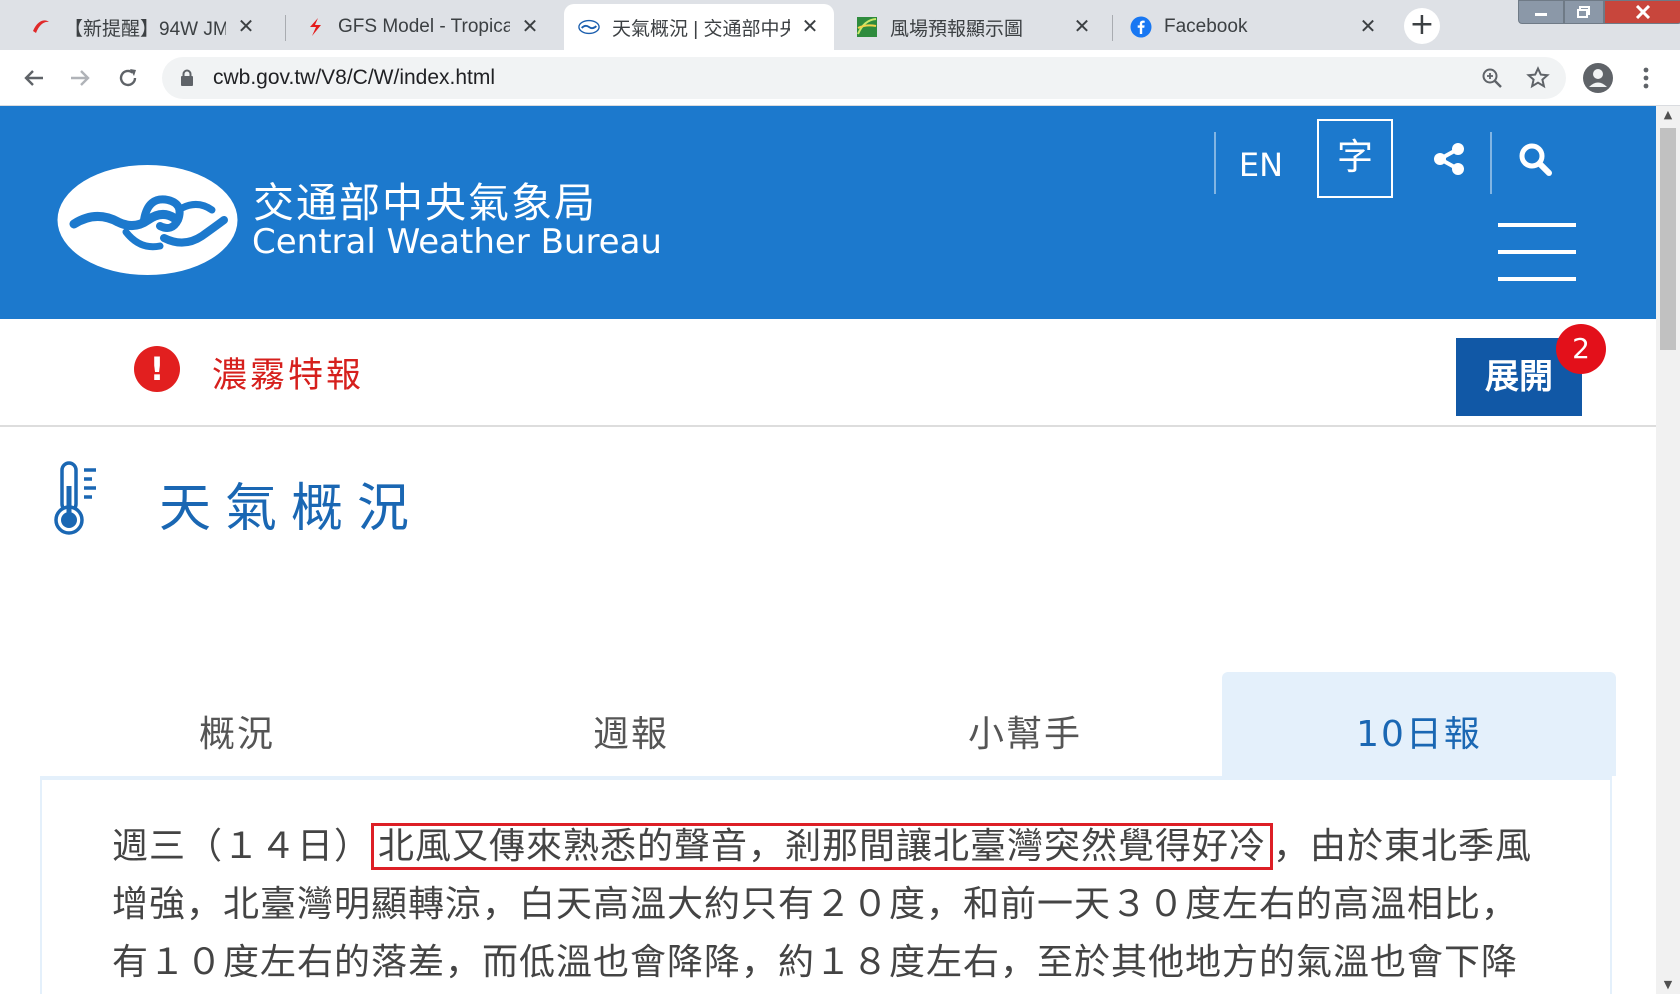  Describe the element at coordinates (1668, 115) in the screenshot. I see `scroll-up-arrow-icon: ▲` at that location.